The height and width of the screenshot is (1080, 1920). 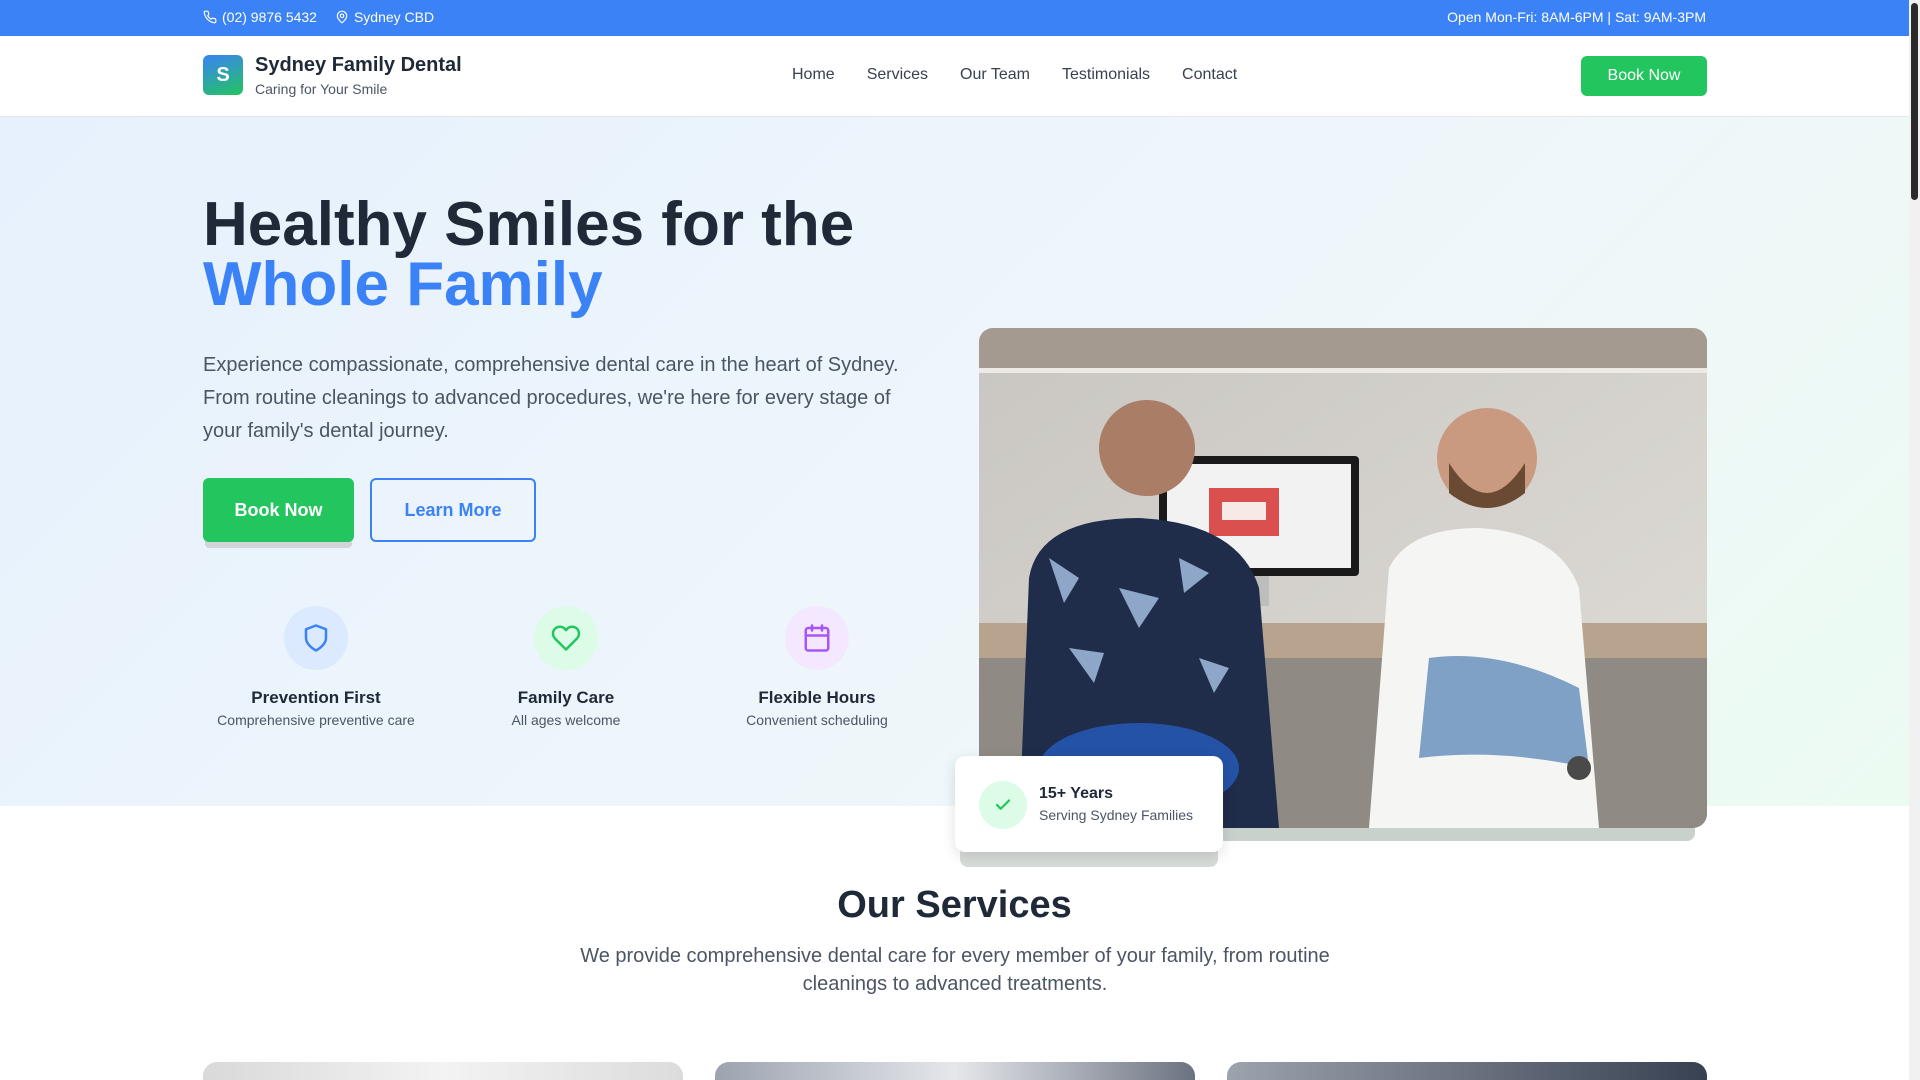 What do you see at coordinates (566, 638) in the screenshot?
I see `heart-icon` at bounding box center [566, 638].